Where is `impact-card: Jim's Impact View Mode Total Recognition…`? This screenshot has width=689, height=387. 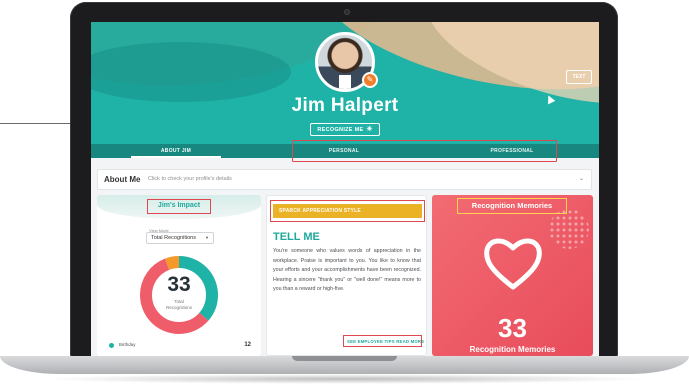
impact-card: Jim's Impact View Mode Total Recognition… is located at coordinates (179, 275).